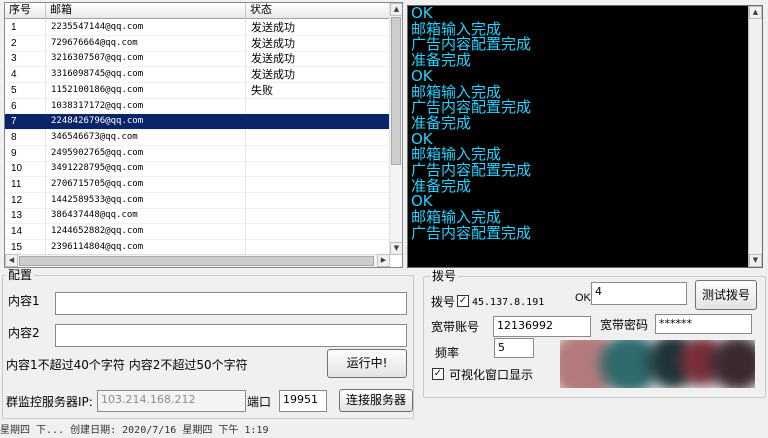 Image resolution: width=768 pixels, height=438 pixels. What do you see at coordinates (197, 154) in the screenshot?
I see `table-row: 9 2495902765@qq.com` at bounding box center [197, 154].